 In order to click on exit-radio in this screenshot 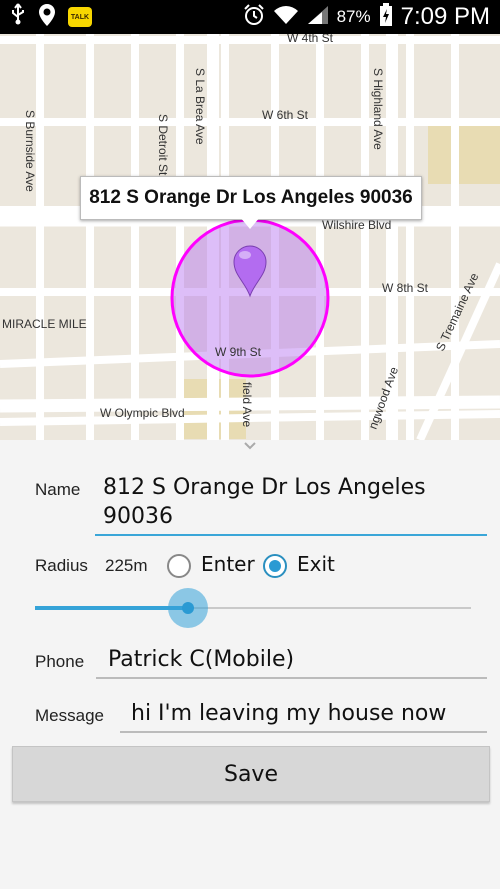, I will do `click(275, 566)`.